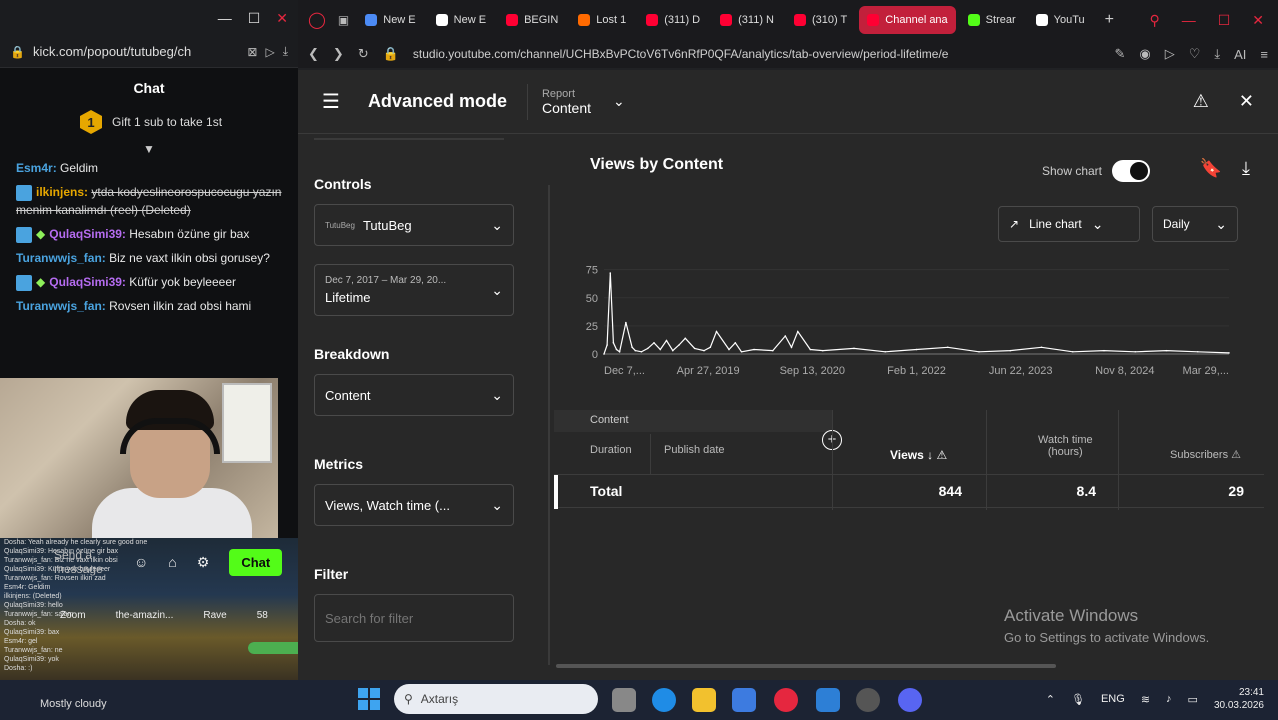 The height and width of the screenshot is (720, 1278). What do you see at coordinates (1078, 699) in the screenshot?
I see `microphone-icon: 🎙` at bounding box center [1078, 699].